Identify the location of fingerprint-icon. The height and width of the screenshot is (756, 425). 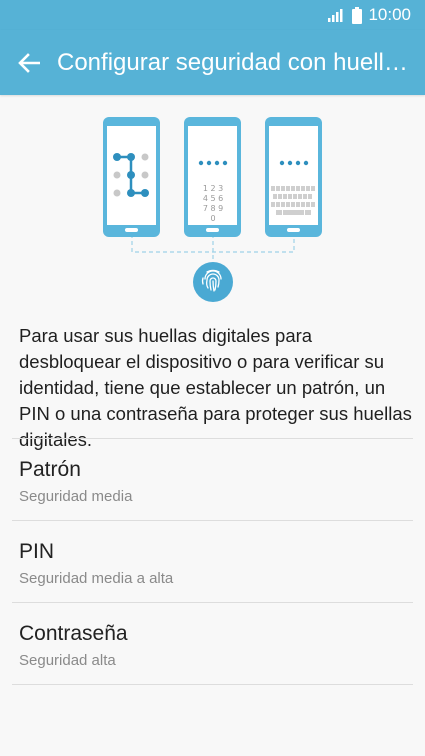
(213, 282).